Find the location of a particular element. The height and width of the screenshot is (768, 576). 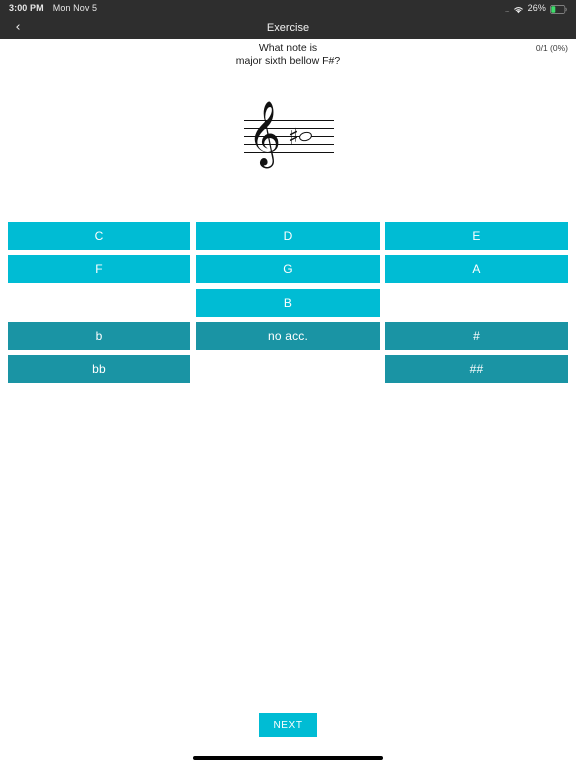

next-button: NEXT is located at coordinates (288, 725).